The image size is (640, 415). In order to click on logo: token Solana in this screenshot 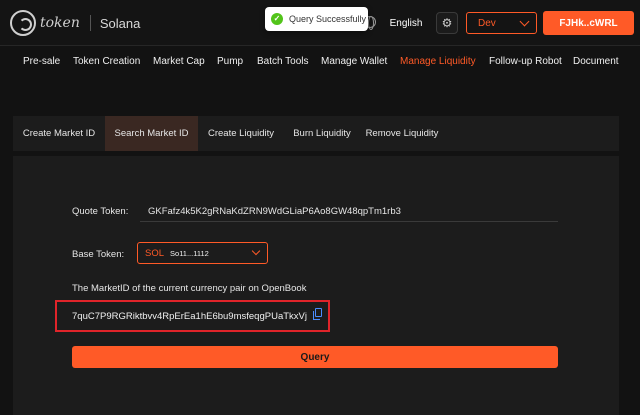, I will do `click(75, 23)`.